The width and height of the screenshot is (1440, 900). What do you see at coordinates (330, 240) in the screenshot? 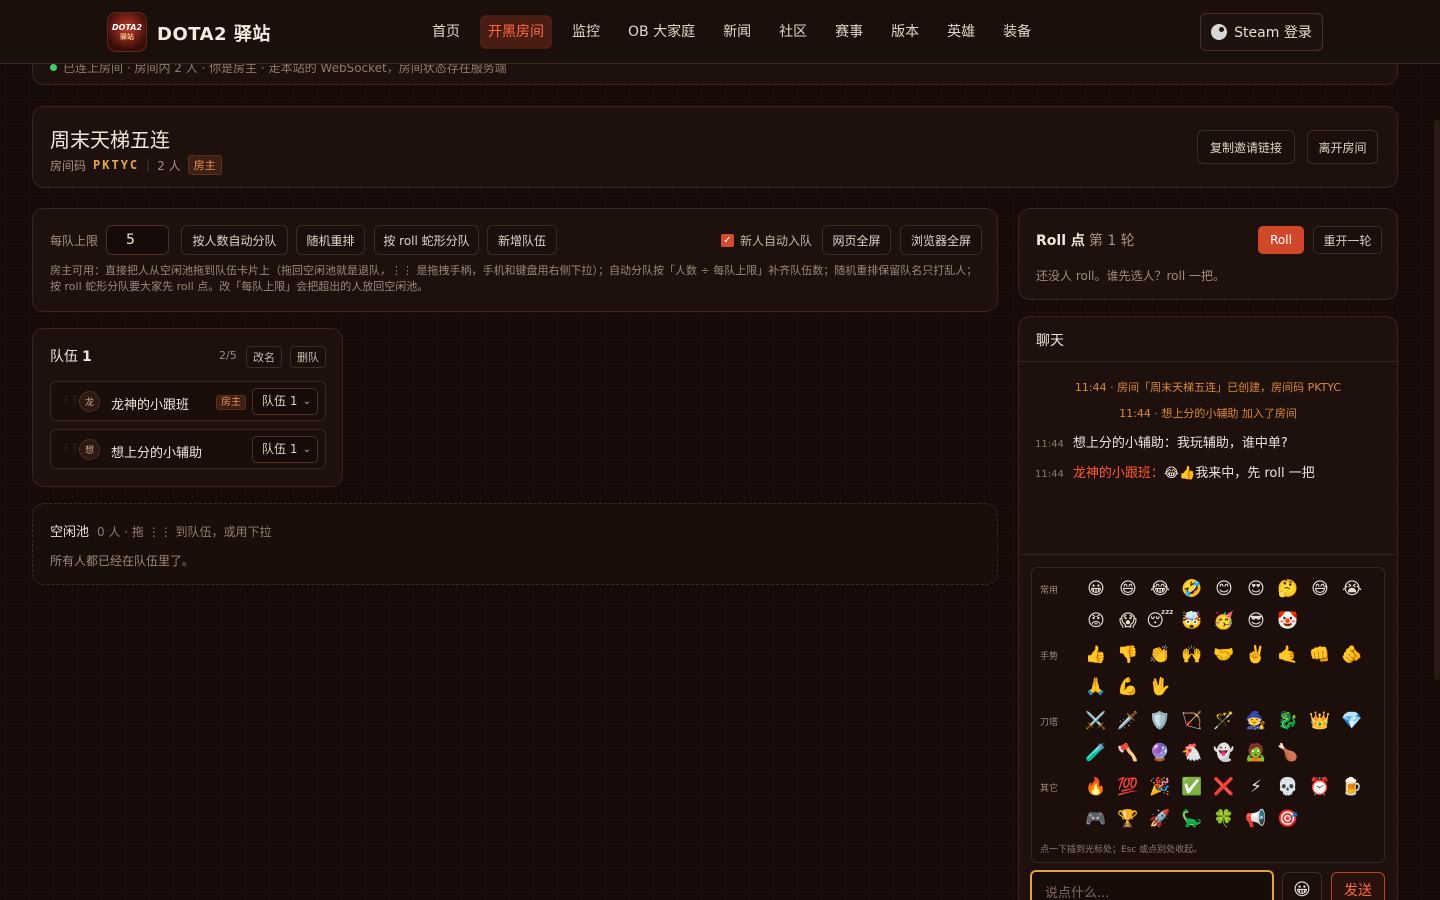
I see `shuffle-button: 随机重排` at bounding box center [330, 240].